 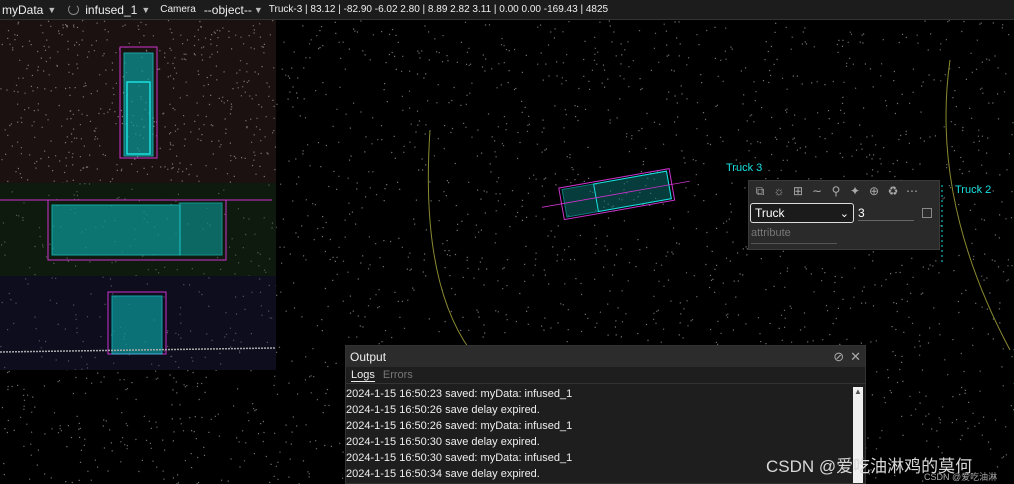 What do you see at coordinates (779, 191) in the screenshot?
I see `bulb-icon: ☼` at bounding box center [779, 191].